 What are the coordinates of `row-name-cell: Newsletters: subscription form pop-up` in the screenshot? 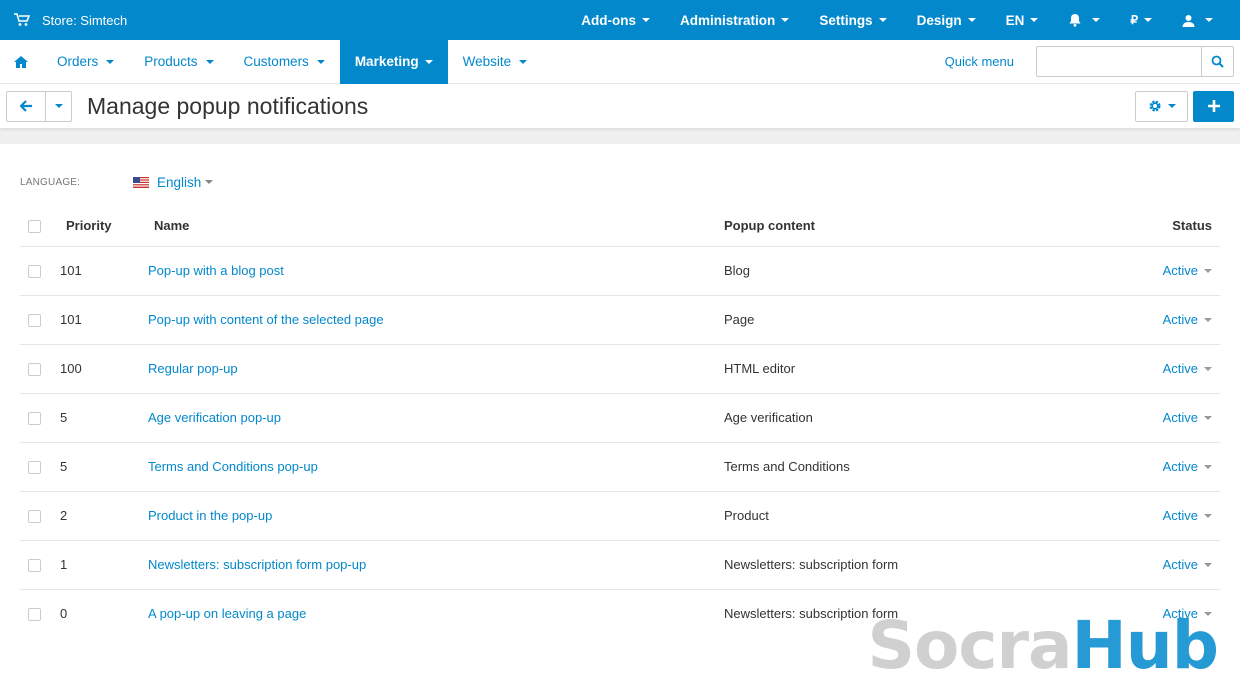 It's located at (436, 565).